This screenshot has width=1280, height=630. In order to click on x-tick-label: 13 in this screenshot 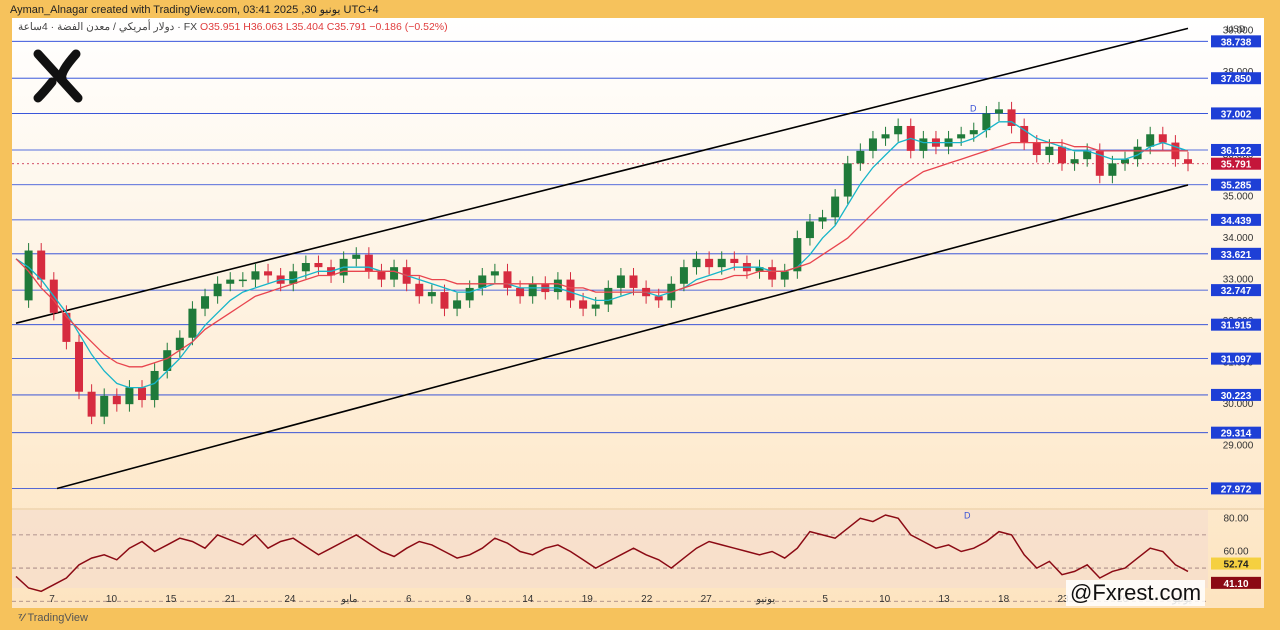, I will do `click(945, 599)`.